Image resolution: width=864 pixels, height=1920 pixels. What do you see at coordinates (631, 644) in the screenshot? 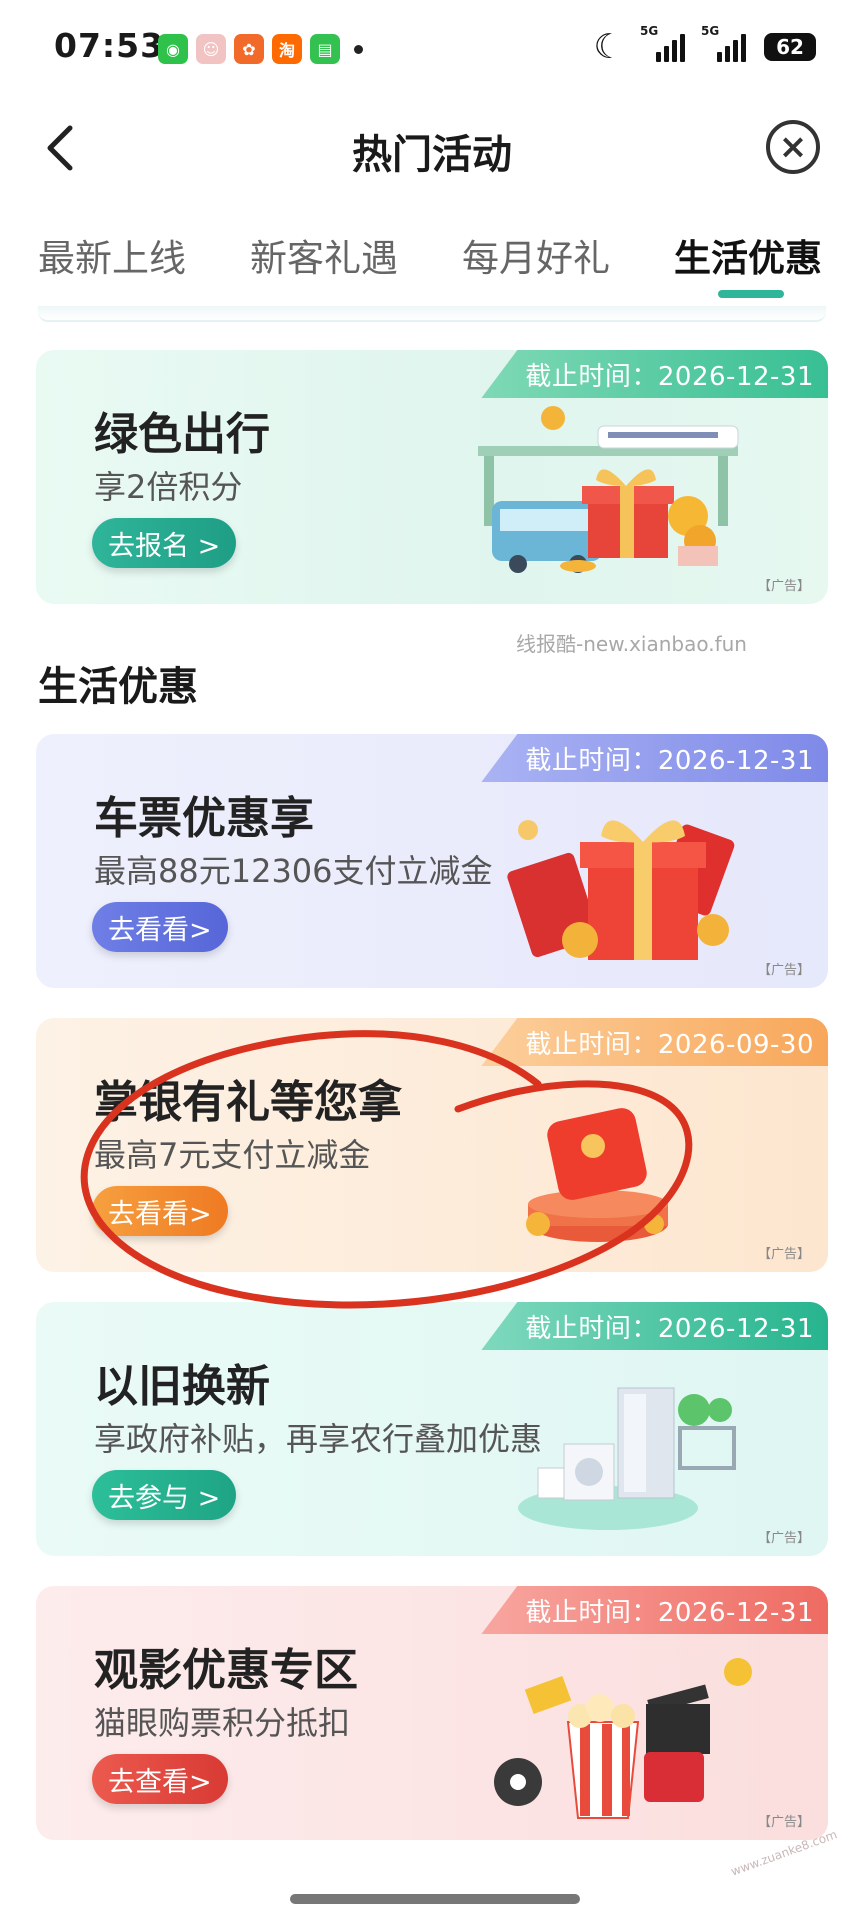
I see `watermark-text: 线报酷-new.xianbao.fun` at bounding box center [631, 644].